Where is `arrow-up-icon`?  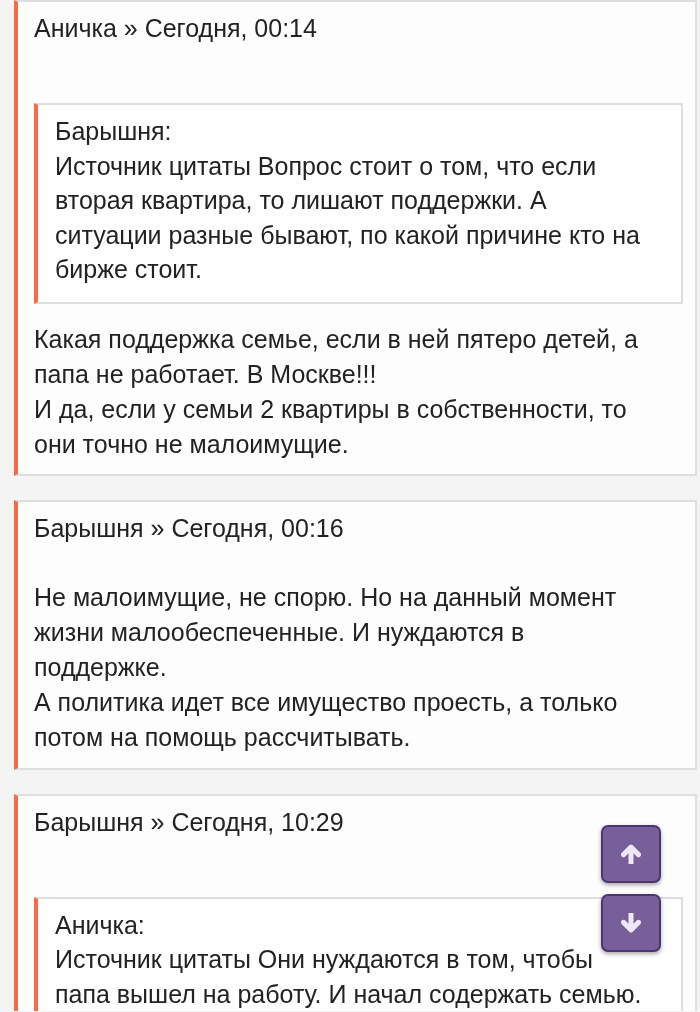 arrow-up-icon is located at coordinates (631, 854).